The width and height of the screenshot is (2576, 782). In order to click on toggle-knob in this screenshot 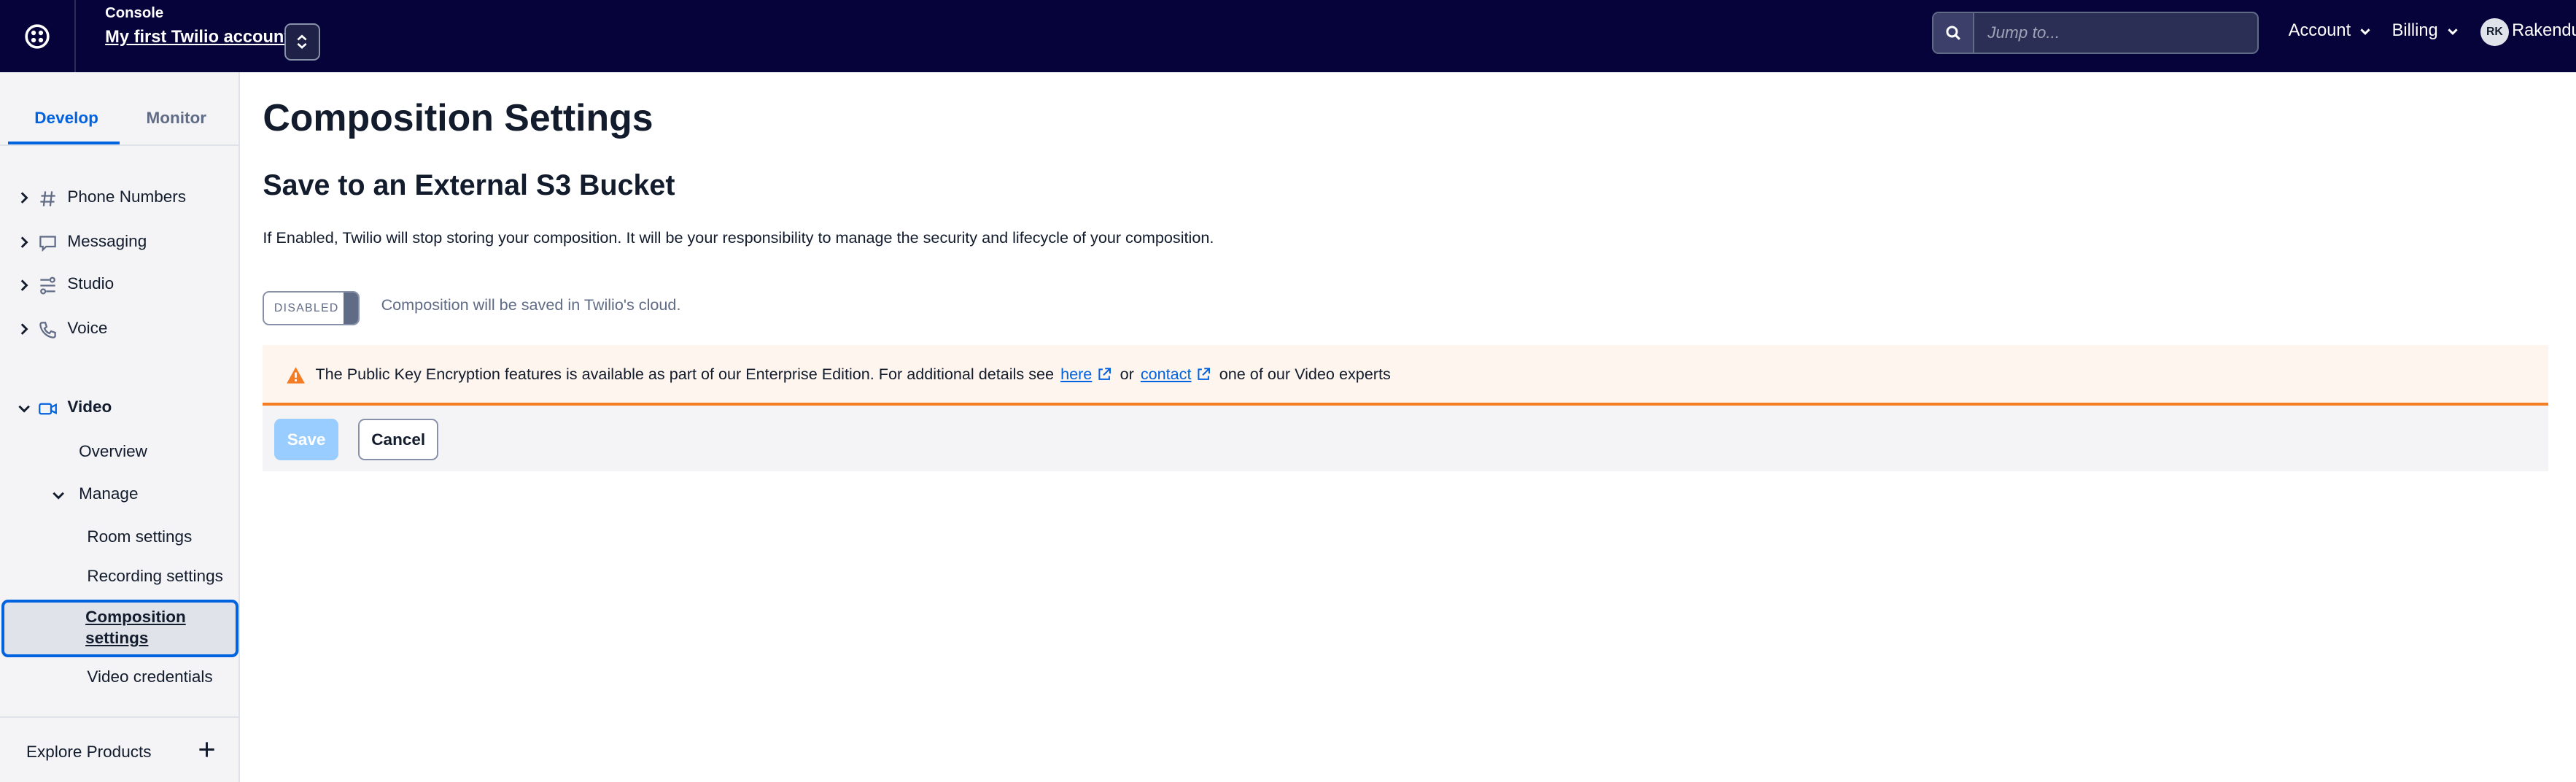, I will do `click(352, 308)`.